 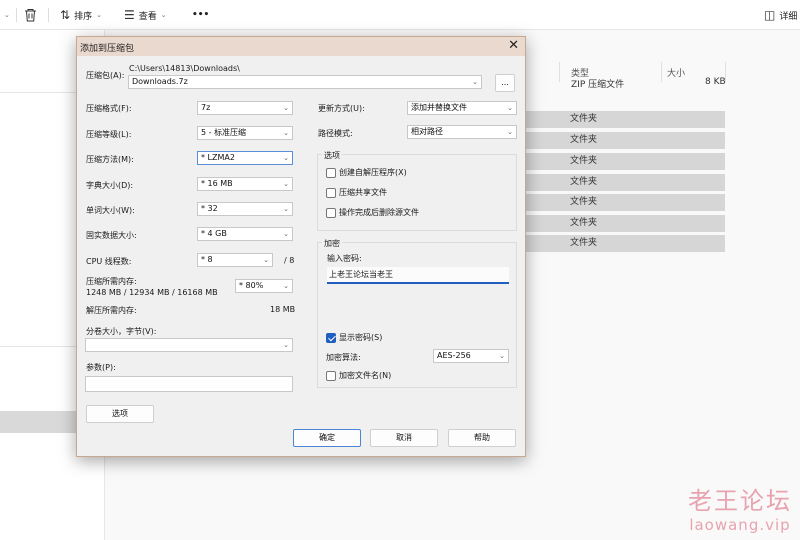 I want to click on dialog-title: 添加到压缩包, so click(x=107, y=49).